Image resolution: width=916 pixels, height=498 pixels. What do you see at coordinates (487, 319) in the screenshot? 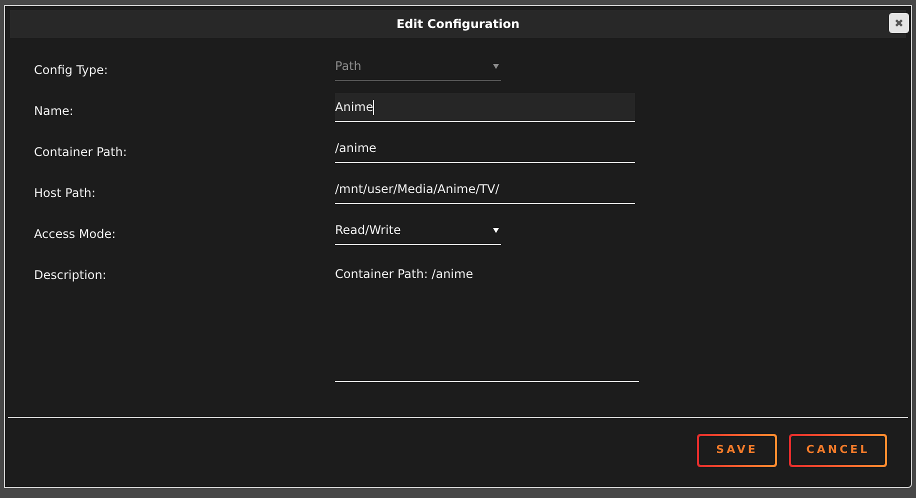
I see `description-field: Container Path: /anime` at bounding box center [487, 319].